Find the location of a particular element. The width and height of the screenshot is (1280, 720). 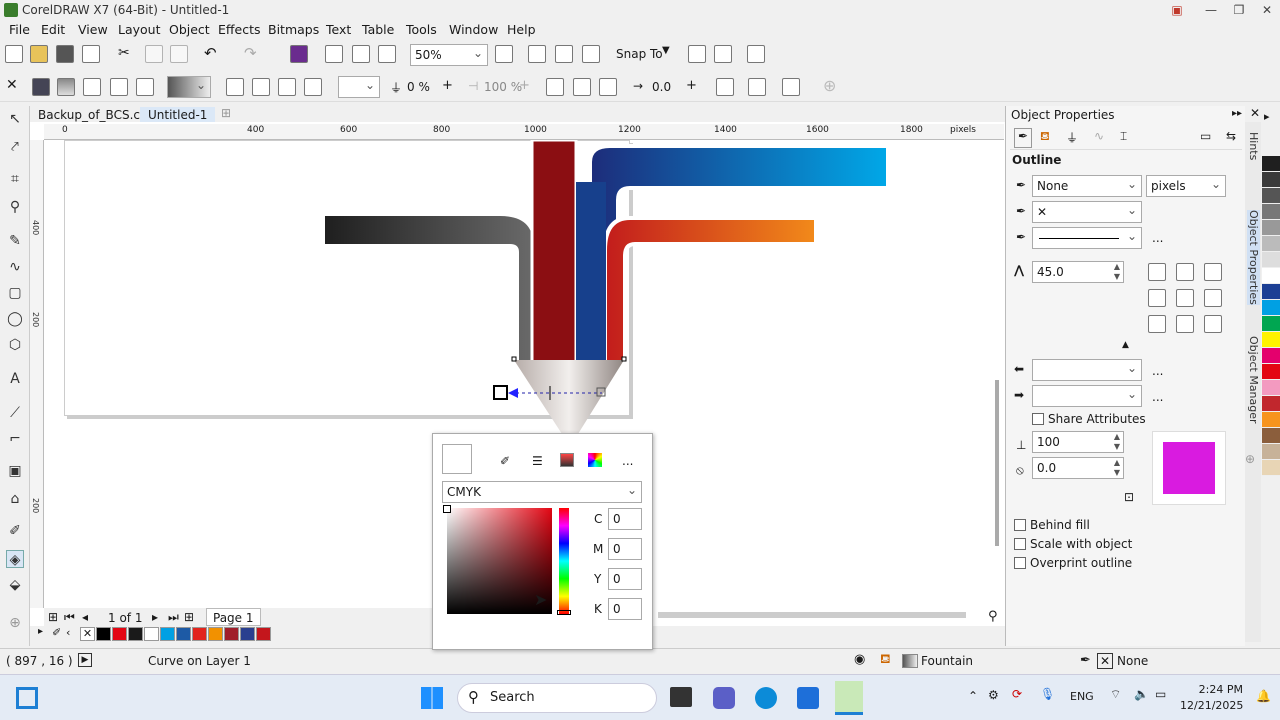

outline-pen-icon: ✒ is located at coordinates (1085, 660).